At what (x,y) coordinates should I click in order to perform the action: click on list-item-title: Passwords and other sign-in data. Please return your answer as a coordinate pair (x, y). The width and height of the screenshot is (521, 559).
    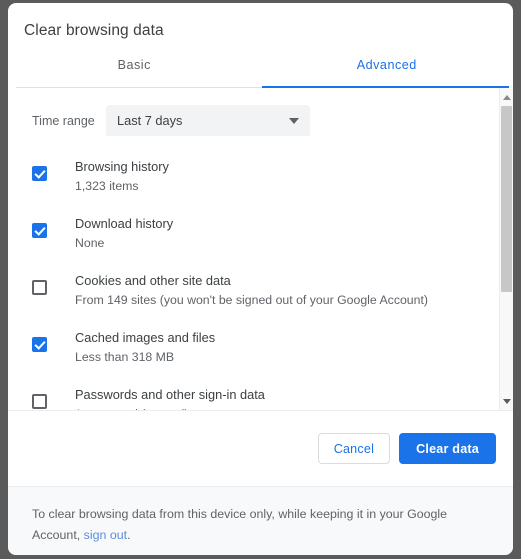
    Looking at the image, I should click on (170, 394).